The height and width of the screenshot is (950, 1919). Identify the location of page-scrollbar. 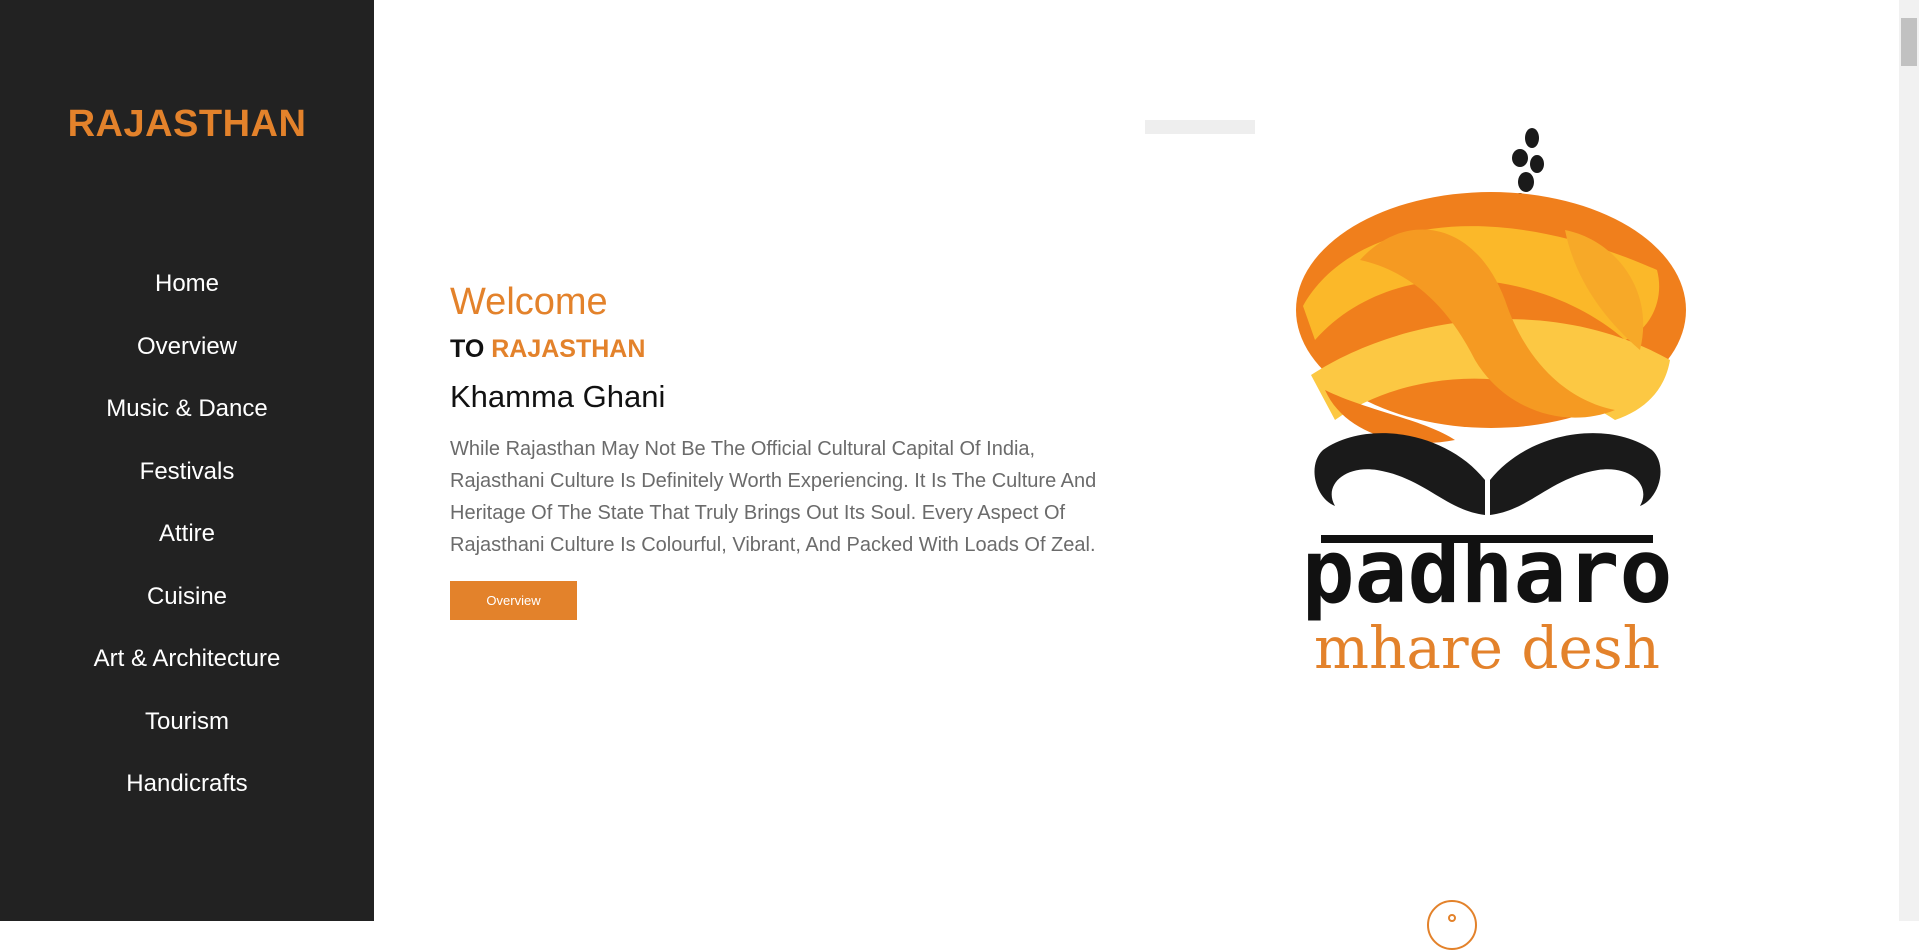
(1909, 460).